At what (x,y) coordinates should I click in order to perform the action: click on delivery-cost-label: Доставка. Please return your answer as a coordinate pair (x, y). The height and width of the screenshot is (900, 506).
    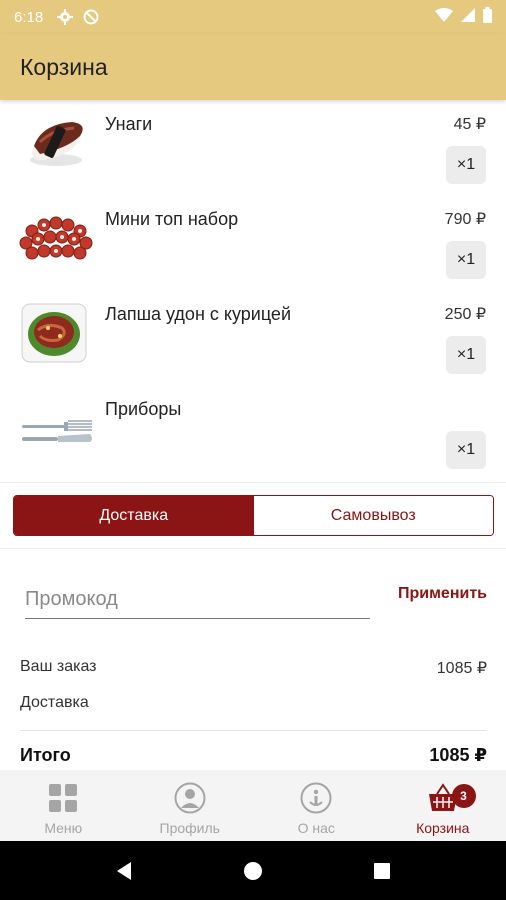
    Looking at the image, I should click on (54, 702).